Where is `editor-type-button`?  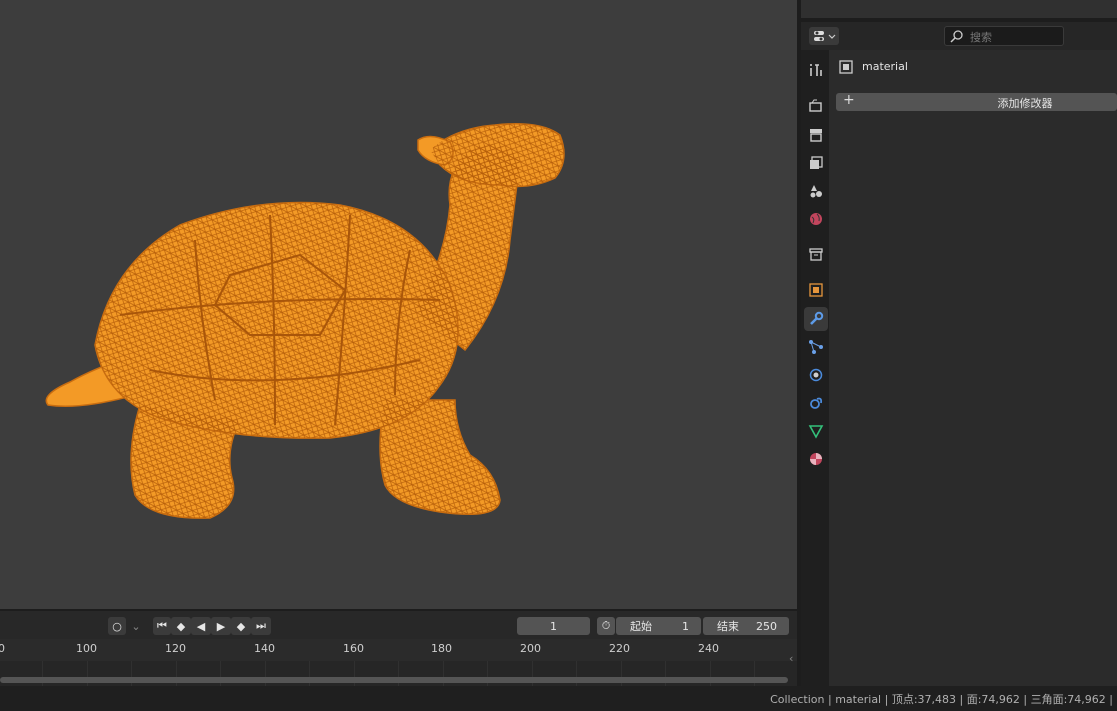
editor-type-button is located at coordinates (824, 36).